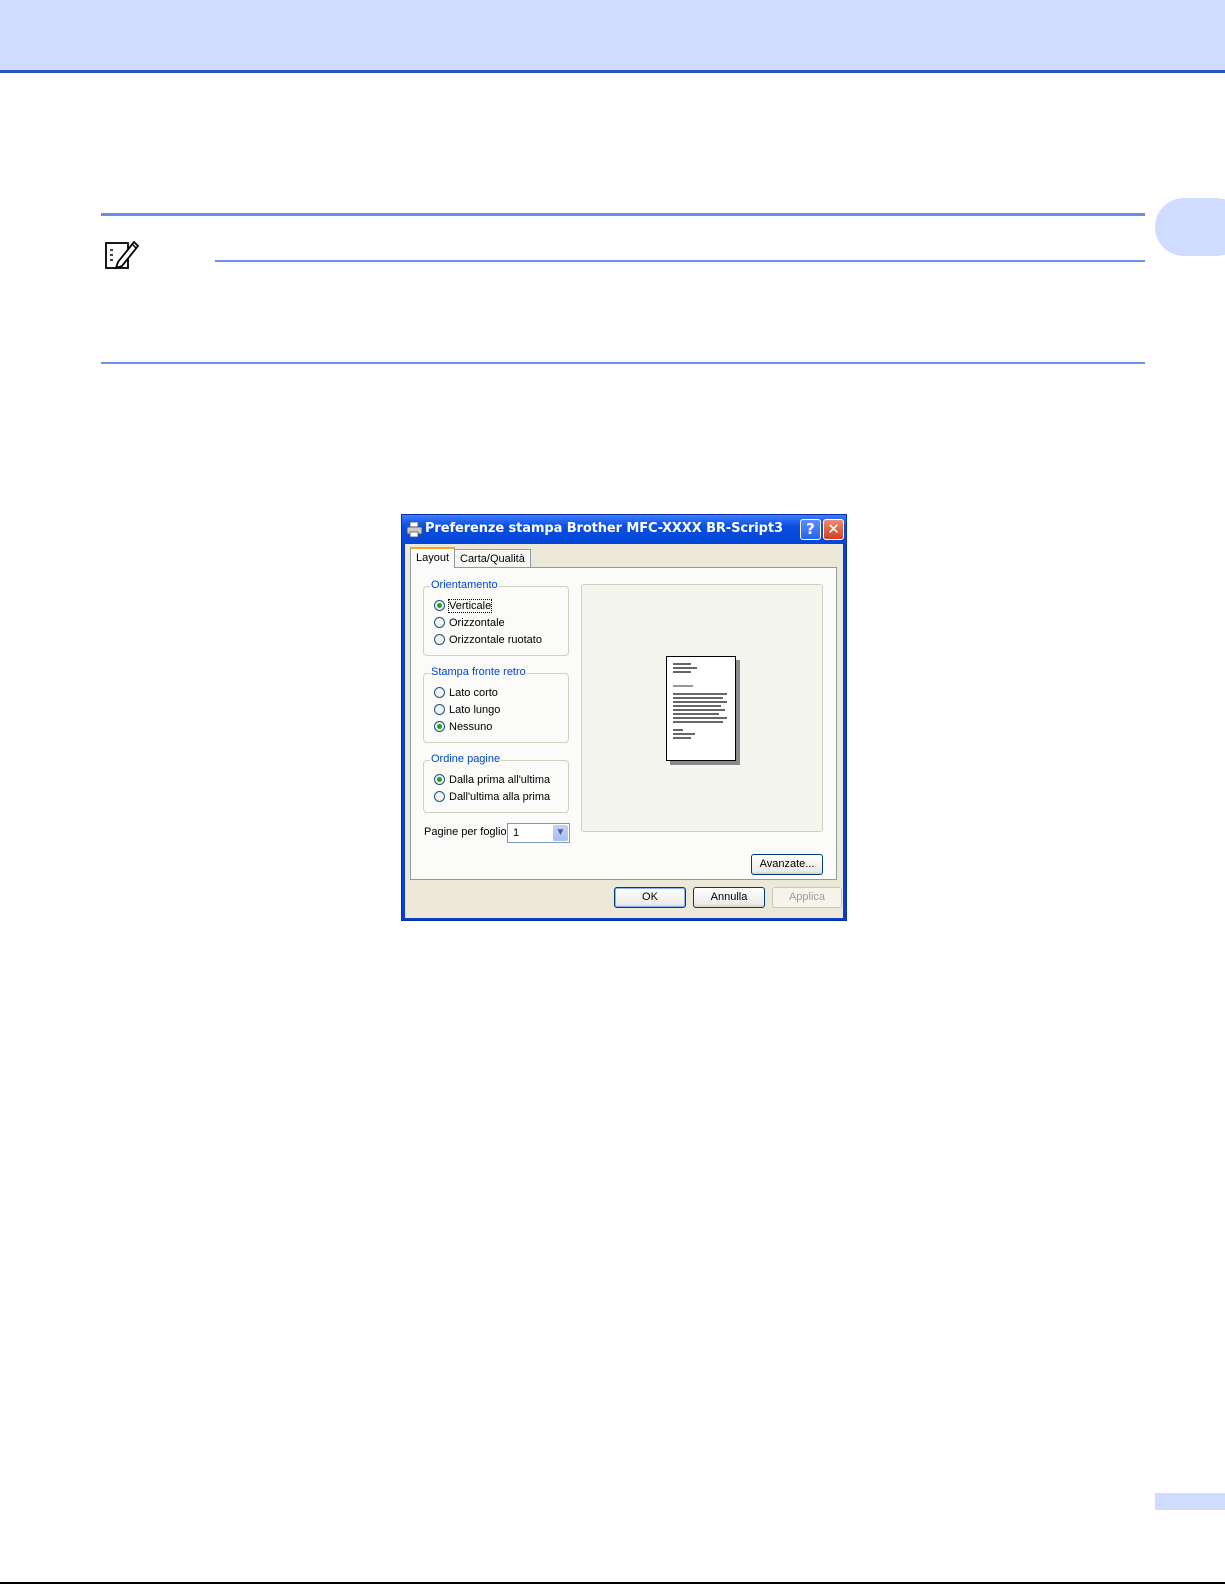 The width and height of the screenshot is (1225, 1585). Describe the element at coordinates (492, 558) in the screenshot. I see `tab-carta-qualita: Carta/Qualità` at that location.